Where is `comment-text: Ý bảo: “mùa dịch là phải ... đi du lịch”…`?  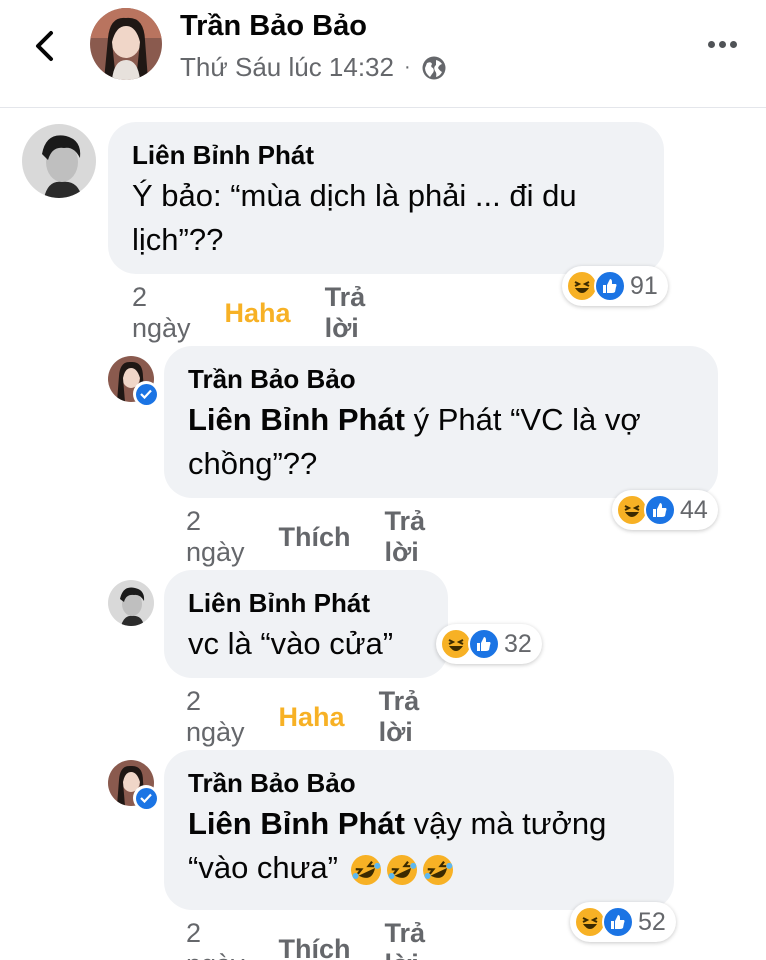 comment-text: Ý bảo: “mùa dịch là phải ... đi du lịch”… is located at coordinates (354, 217).